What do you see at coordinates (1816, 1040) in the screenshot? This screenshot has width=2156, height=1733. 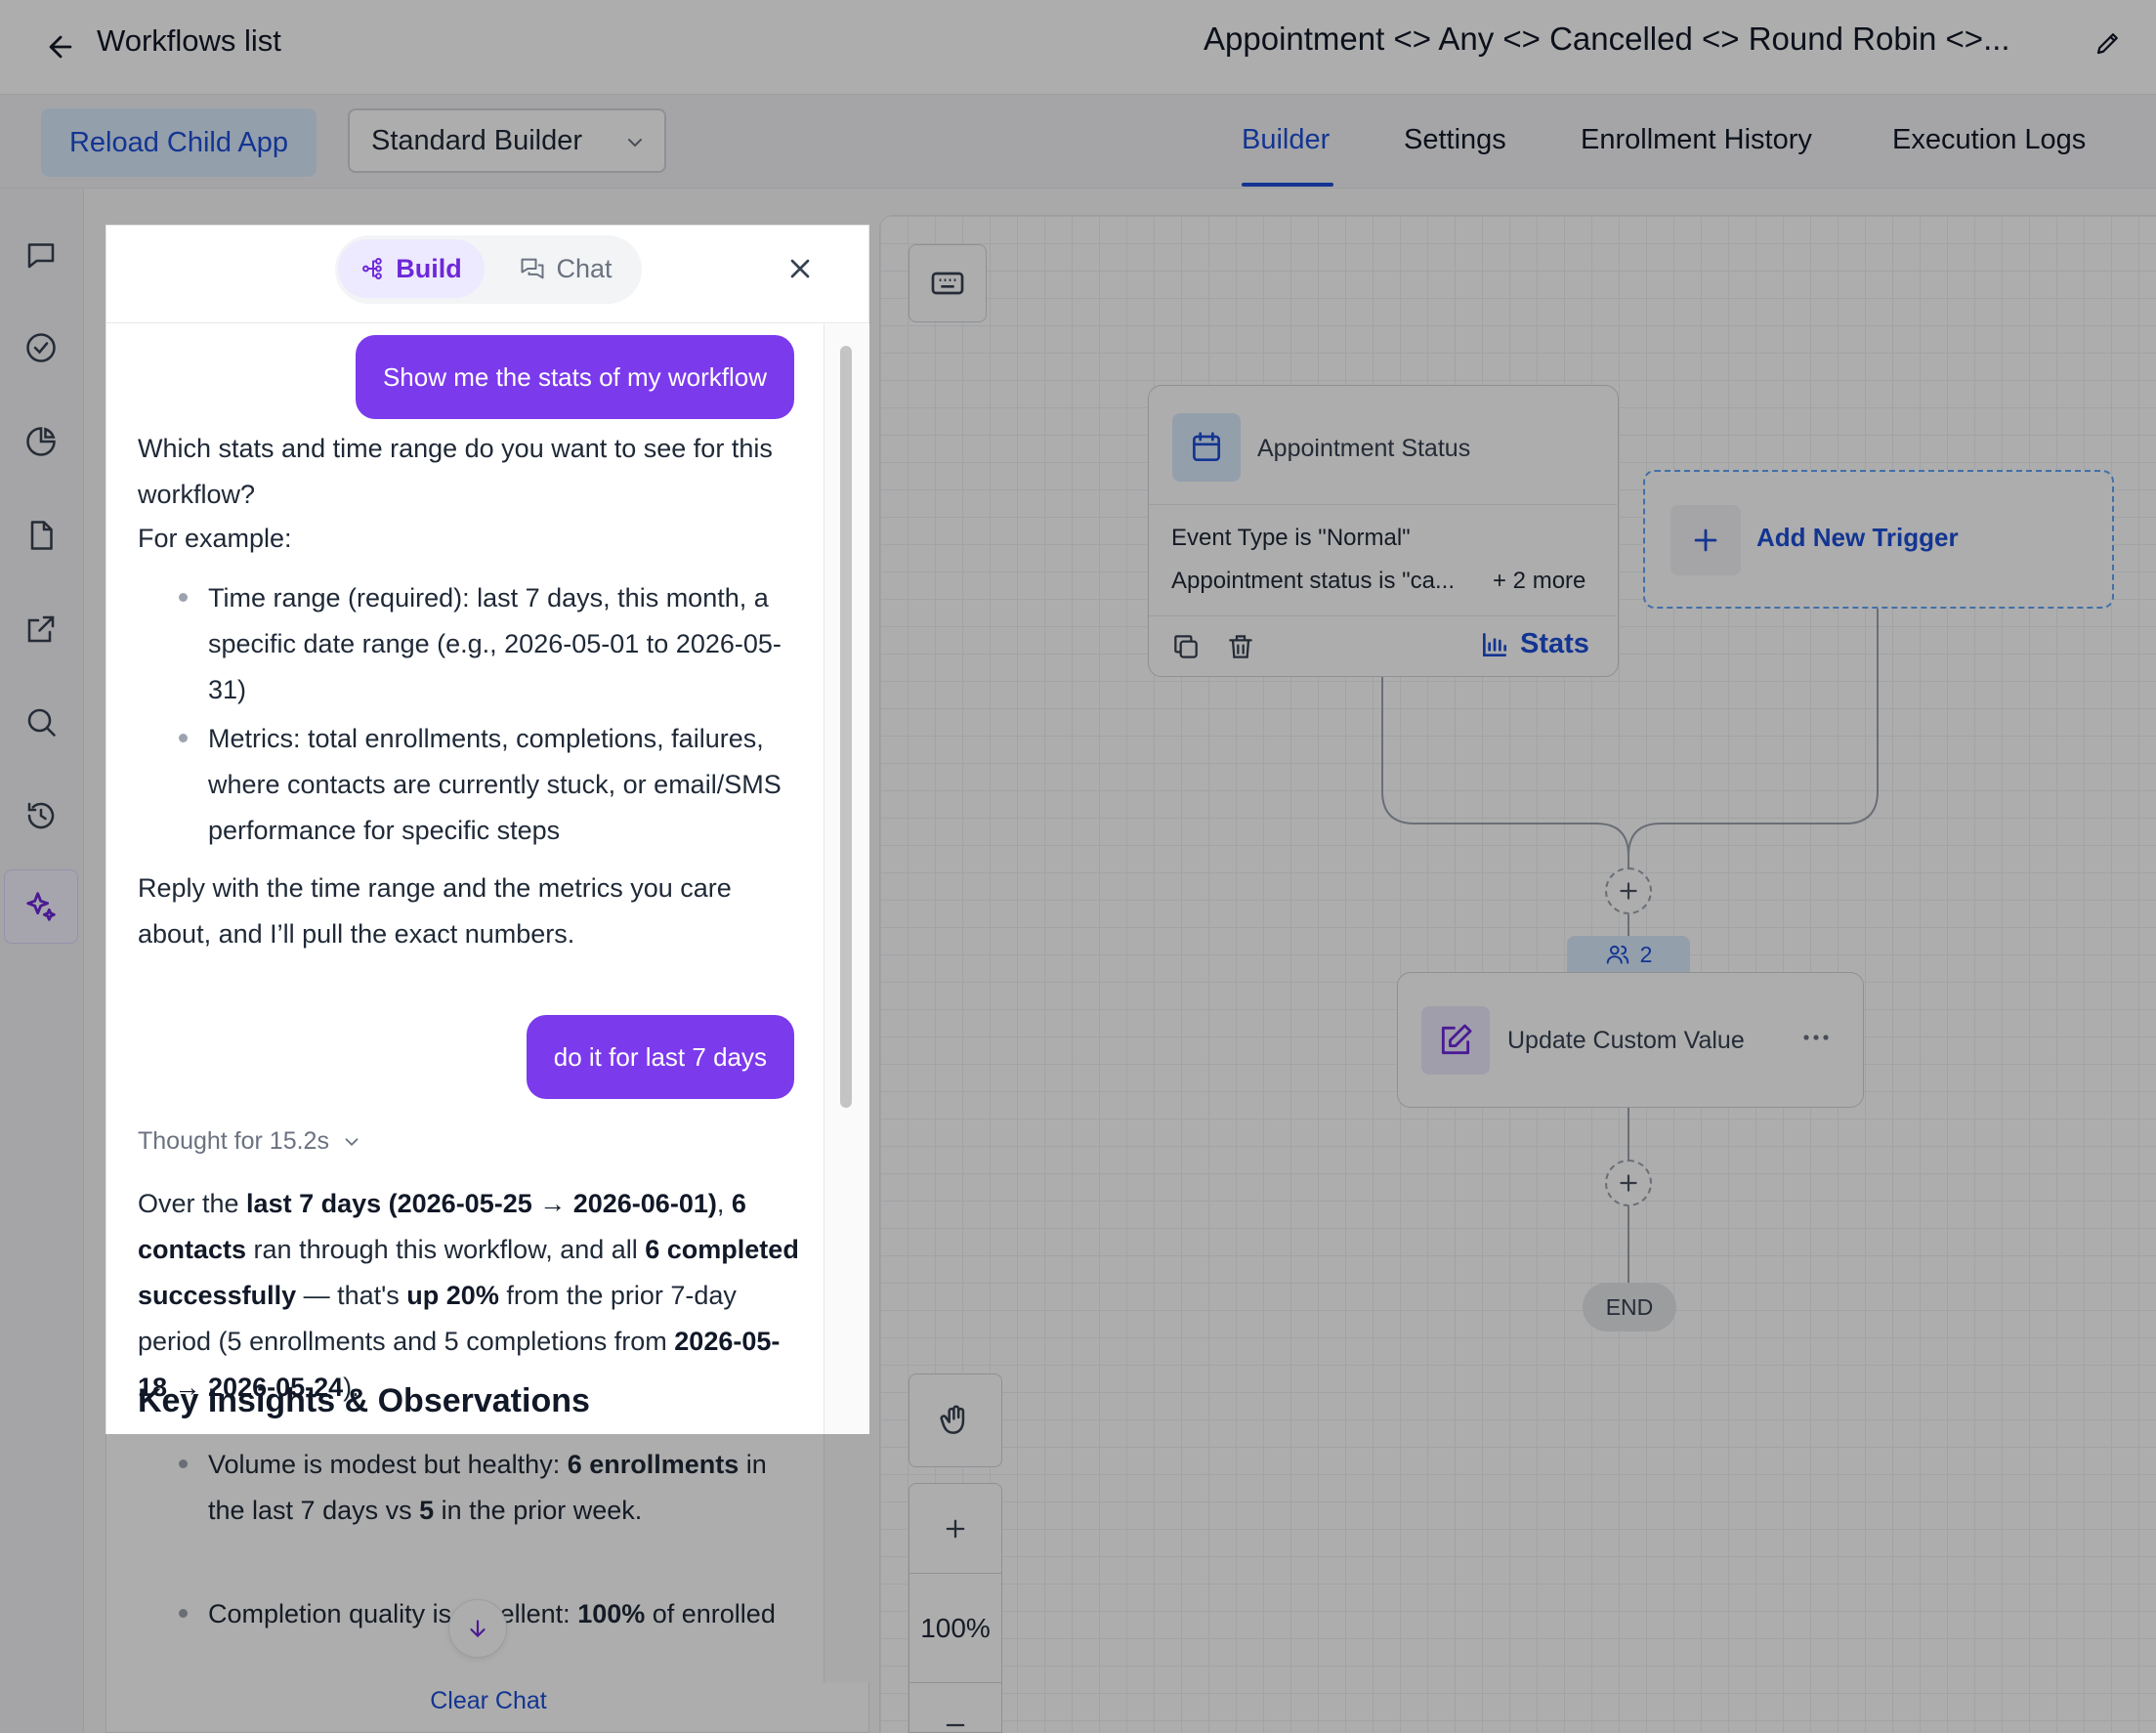 I see `more-options-icon` at bounding box center [1816, 1040].